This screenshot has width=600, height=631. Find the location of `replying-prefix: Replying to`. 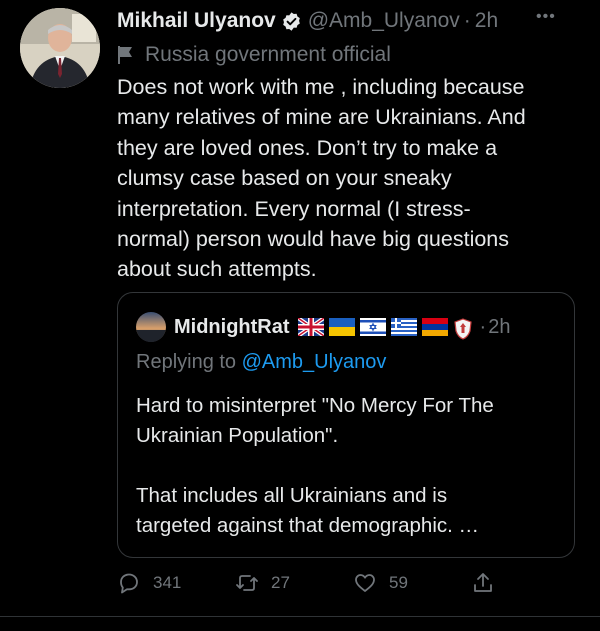

replying-prefix: Replying to is located at coordinates (189, 362).